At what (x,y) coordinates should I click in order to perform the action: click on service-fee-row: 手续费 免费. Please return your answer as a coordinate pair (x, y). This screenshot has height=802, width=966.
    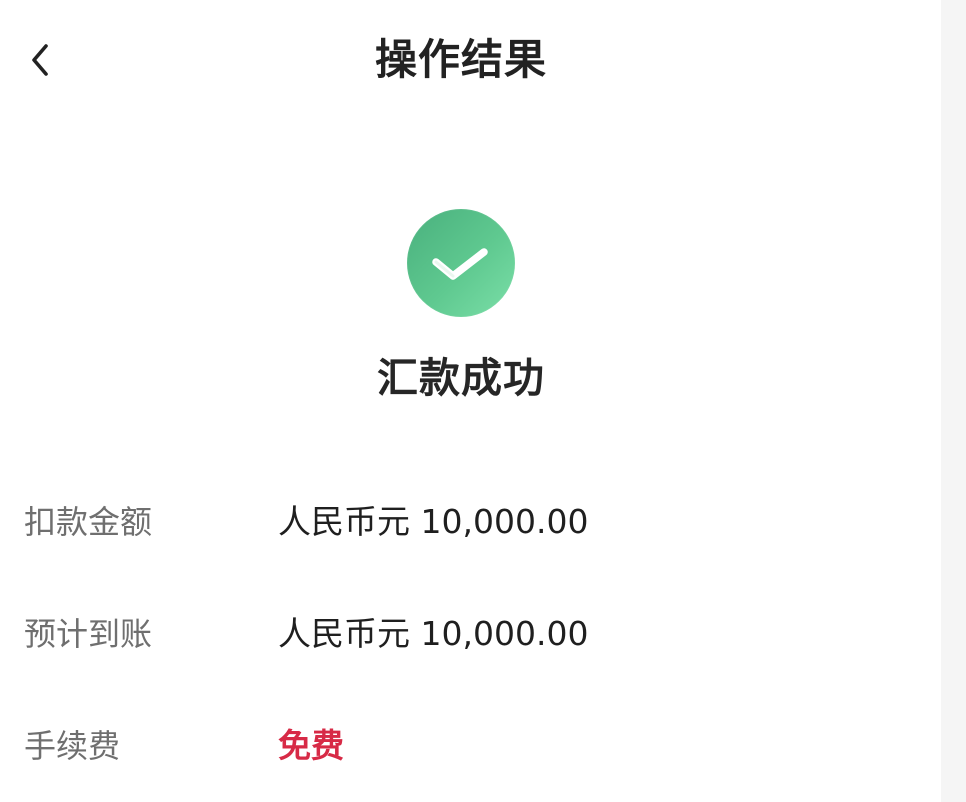
    Looking at the image, I should click on (470, 746).